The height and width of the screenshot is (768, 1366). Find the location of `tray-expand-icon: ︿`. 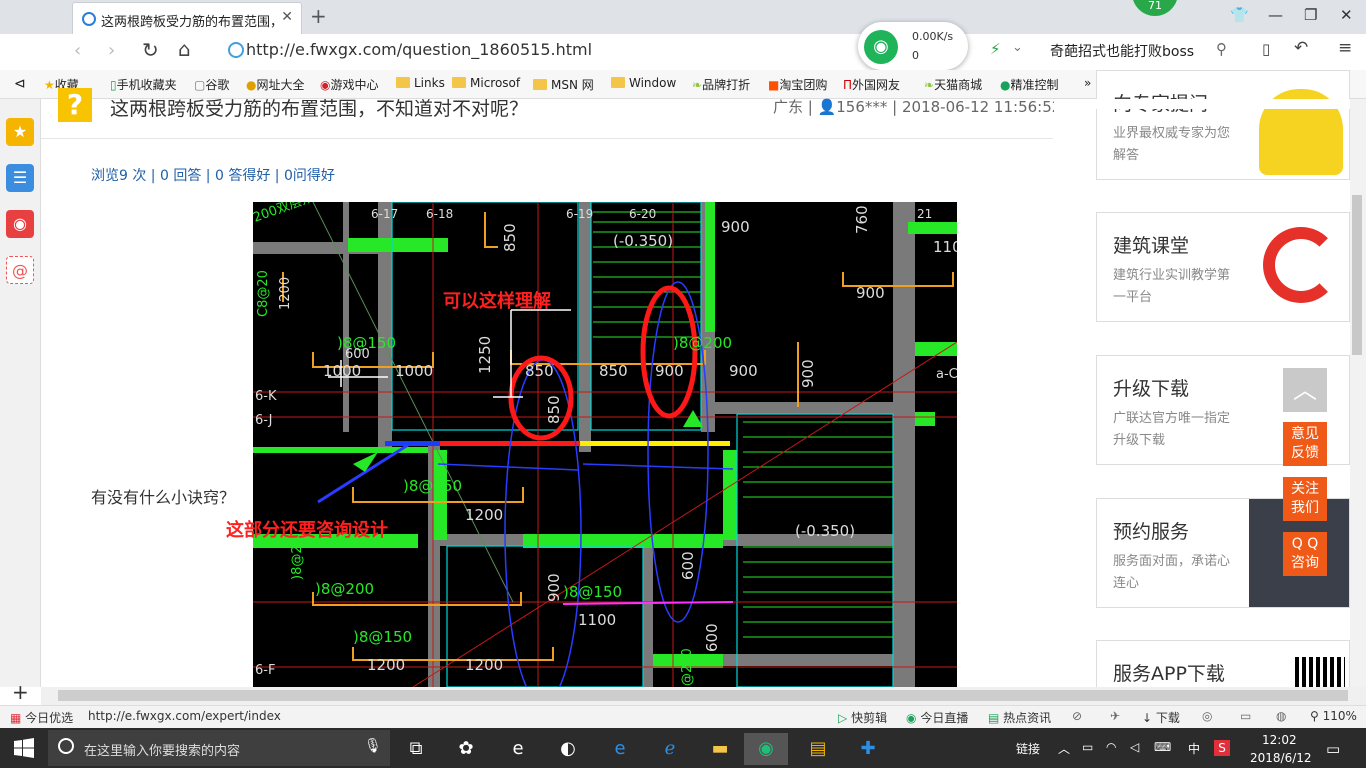

tray-expand-icon: ︿ is located at coordinates (1064, 748).